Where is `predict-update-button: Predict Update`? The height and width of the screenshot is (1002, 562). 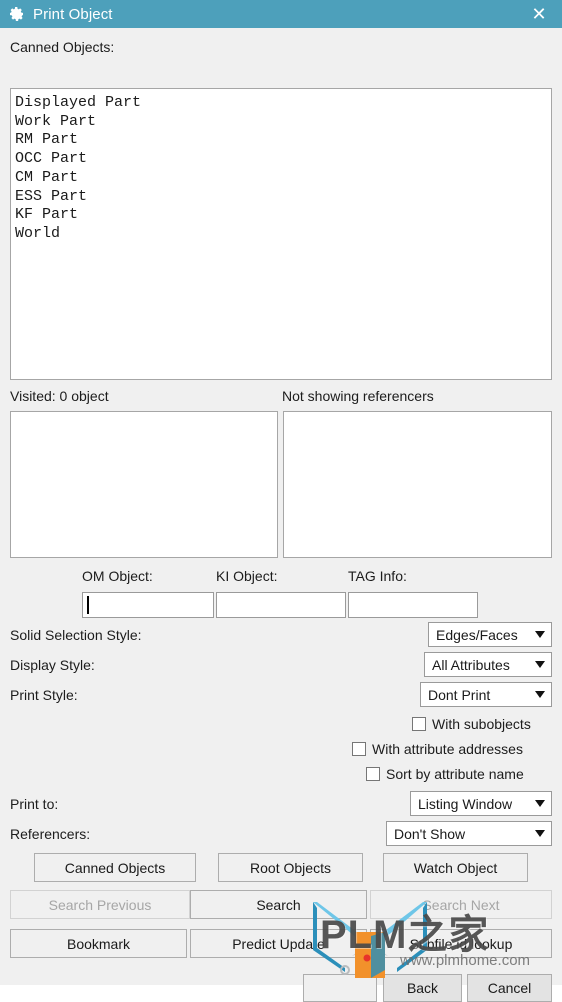 predict-update-button: Predict Update is located at coordinates (278, 943).